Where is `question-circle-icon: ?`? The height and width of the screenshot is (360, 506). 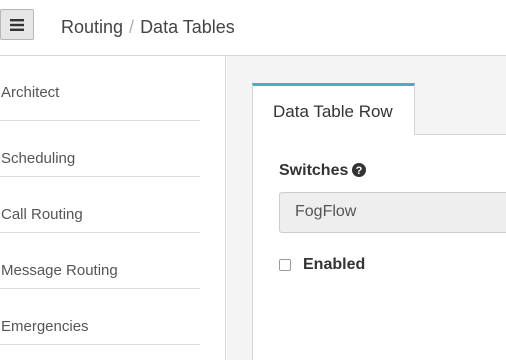 question-circle-icon: ? is located at coordinates (359, 172).